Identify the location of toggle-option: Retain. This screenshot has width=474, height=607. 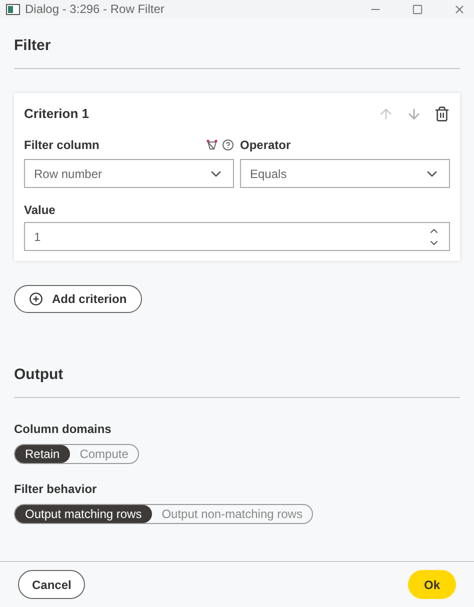
(42, 454).